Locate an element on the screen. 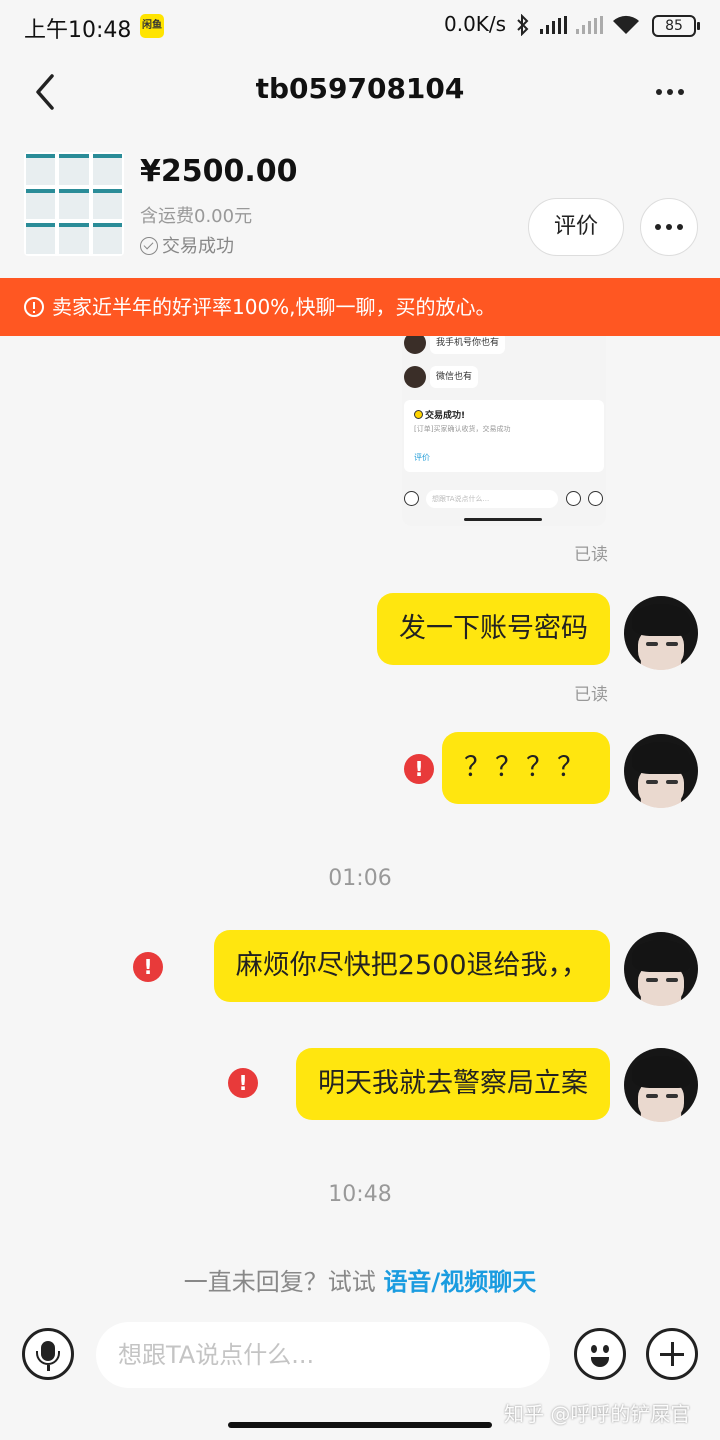  check-circle-icon is located at coordinates (149, 246).